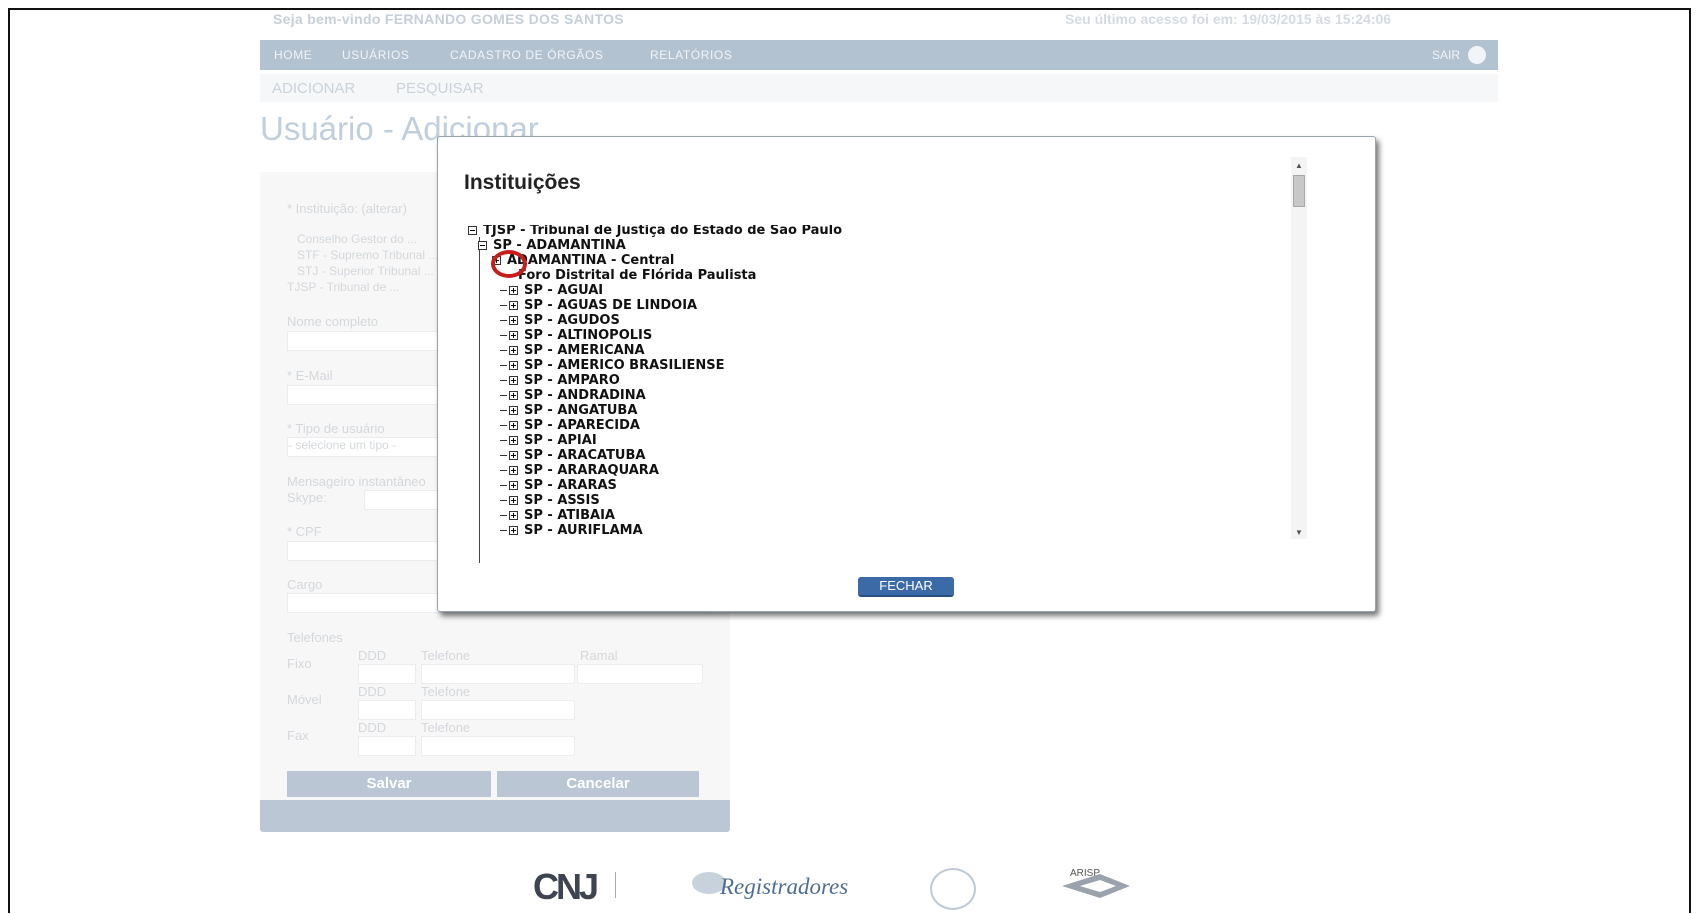  Describe the element at coordinates (304, 531) in the screenshot. I see `cpf-label: * CPF` at that location.